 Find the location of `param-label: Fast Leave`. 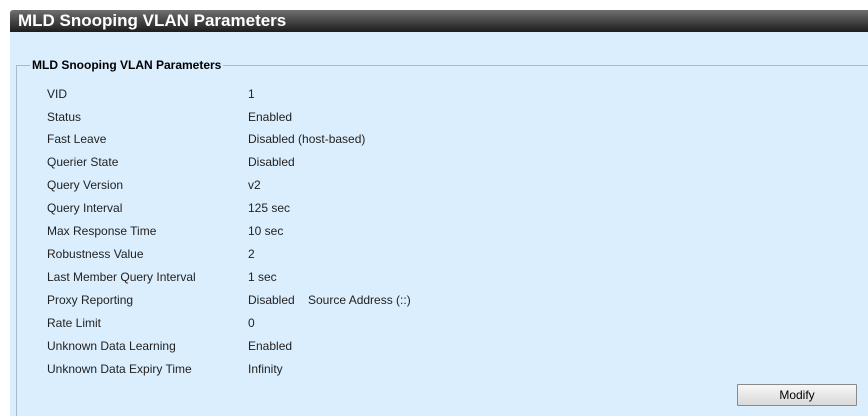

param-label: Fast Leave is located at coordinates (77, 139).